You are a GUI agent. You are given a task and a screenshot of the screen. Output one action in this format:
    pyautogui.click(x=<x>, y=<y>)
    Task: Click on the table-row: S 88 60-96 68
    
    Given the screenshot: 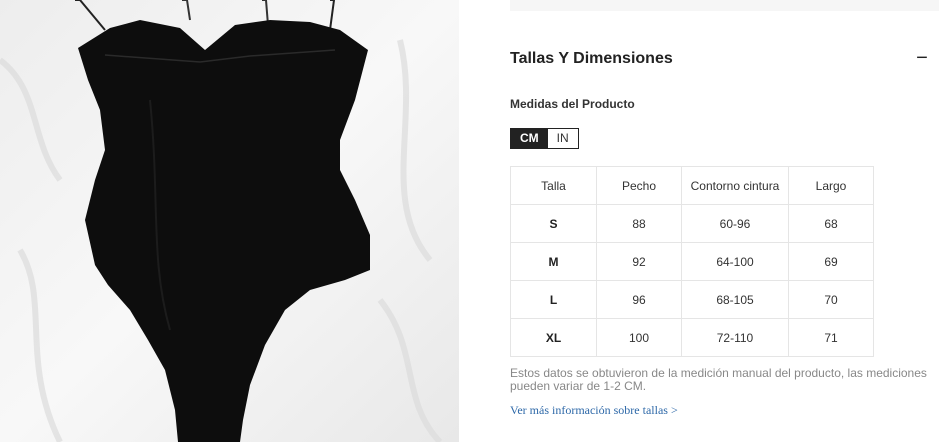 What is the action you would take?
    pyautogui.click(x=692, y=223)
    